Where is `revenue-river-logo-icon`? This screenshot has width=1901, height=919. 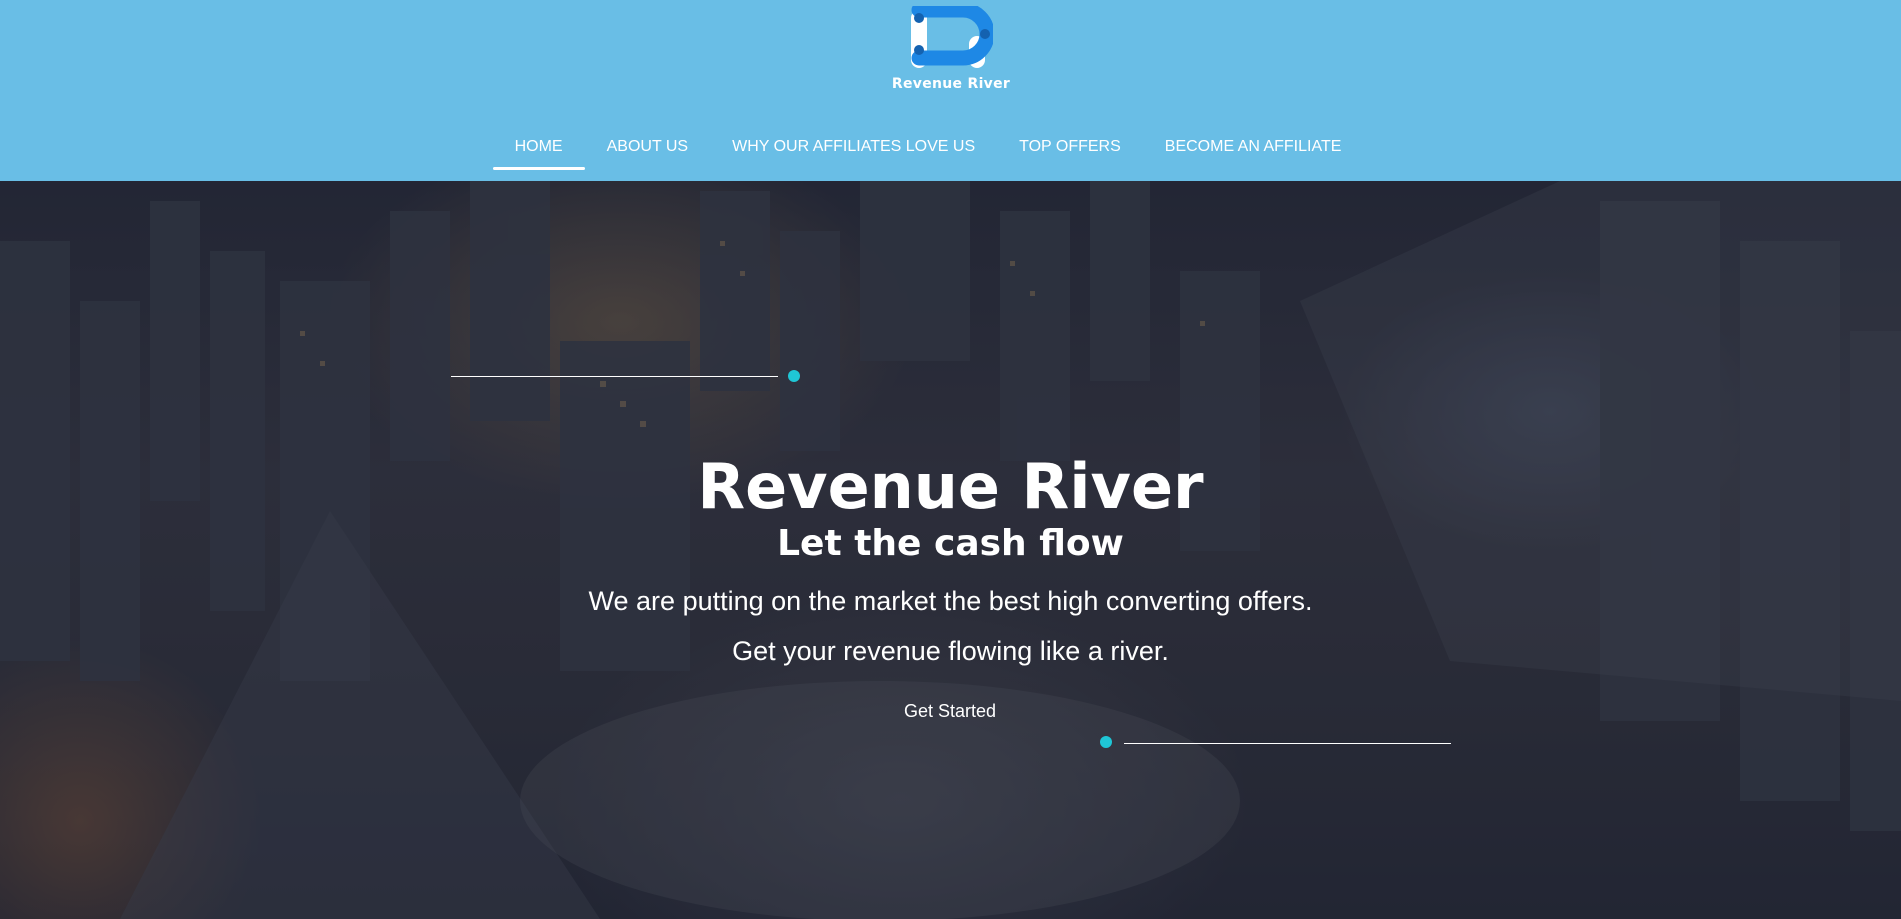
revenue-river-logo-icon is located at coordinates (952, 37).